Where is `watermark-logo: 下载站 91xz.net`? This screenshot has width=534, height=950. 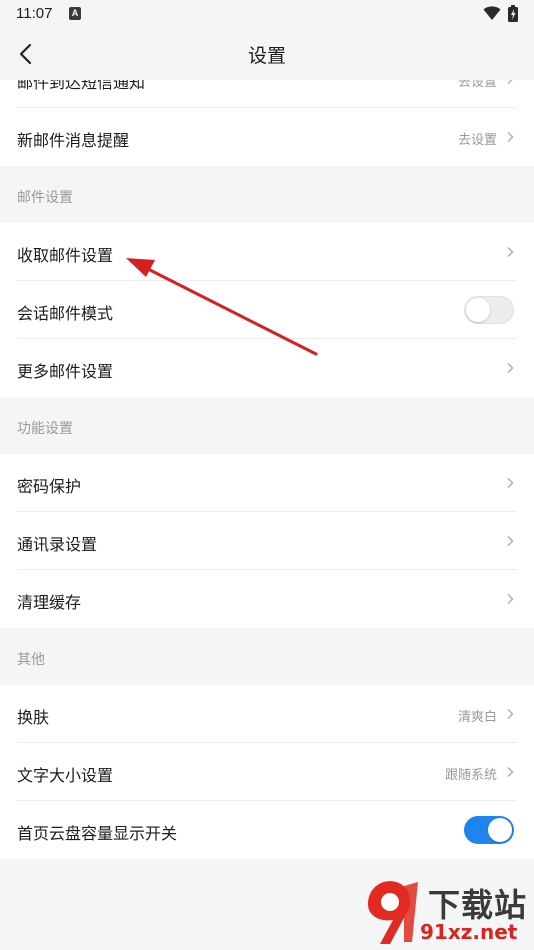 watermark-logo: 下载站 91xz.net is located at coordinates (445, 912).